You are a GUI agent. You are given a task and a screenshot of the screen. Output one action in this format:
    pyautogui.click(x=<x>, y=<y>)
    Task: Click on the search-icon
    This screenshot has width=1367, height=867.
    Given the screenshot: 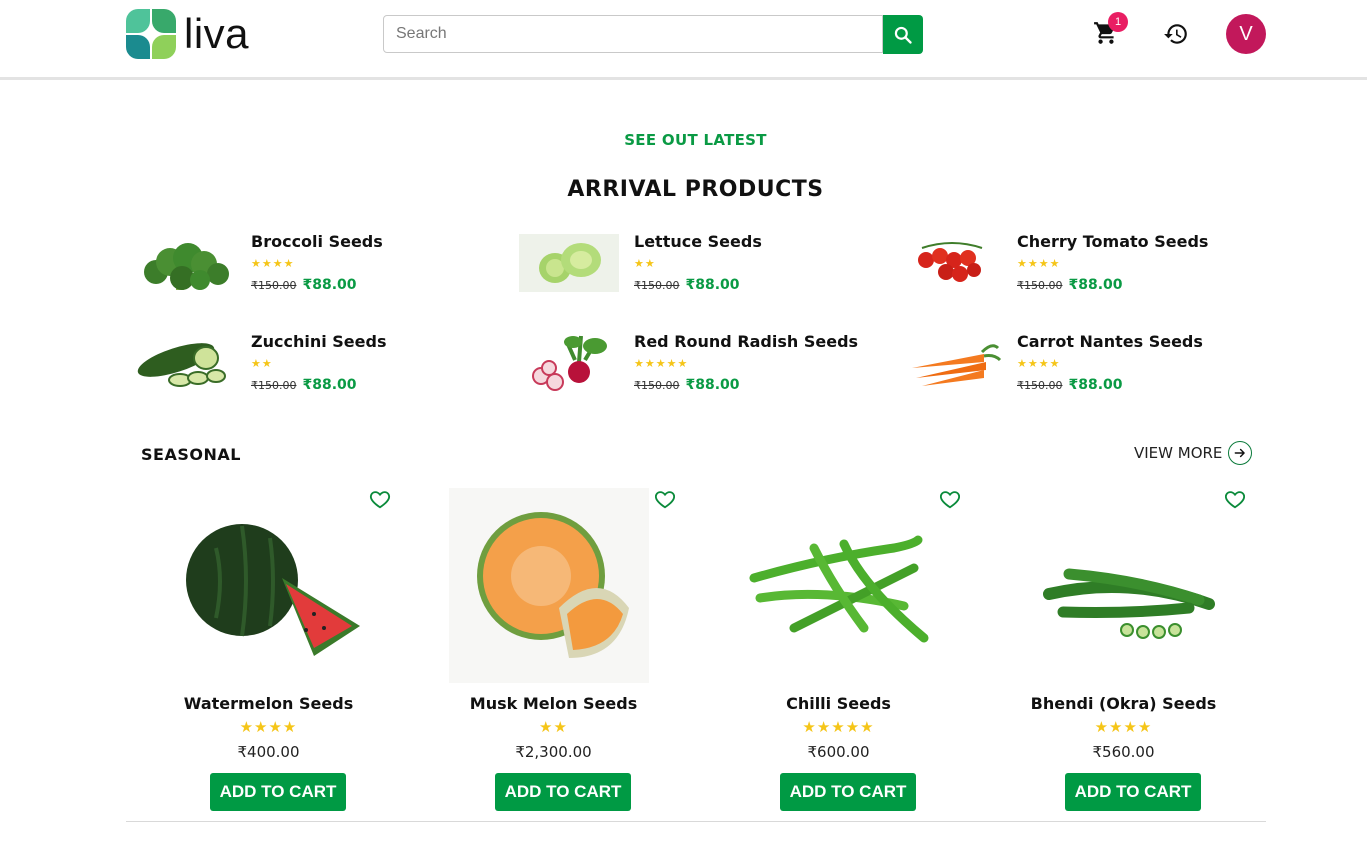 What is the action you would take?
    pyautogui.click(x=903, y=35)
    